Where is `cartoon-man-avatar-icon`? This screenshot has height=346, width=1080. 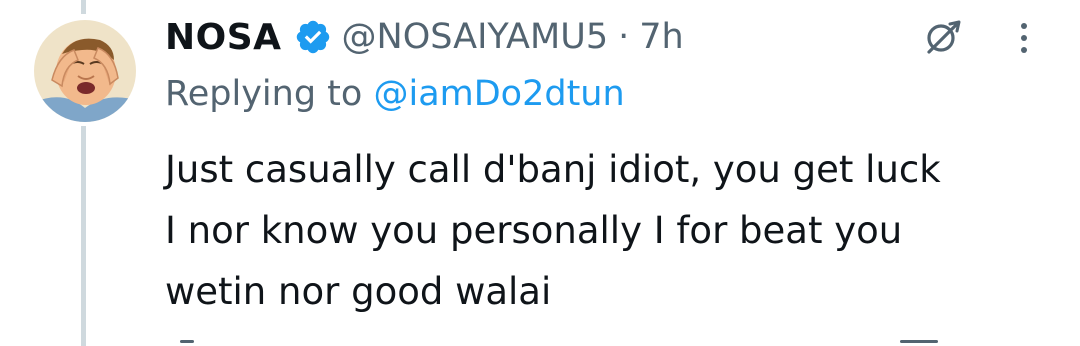 cartoon-man-avatar-icon is located at coordinates (85, 71).